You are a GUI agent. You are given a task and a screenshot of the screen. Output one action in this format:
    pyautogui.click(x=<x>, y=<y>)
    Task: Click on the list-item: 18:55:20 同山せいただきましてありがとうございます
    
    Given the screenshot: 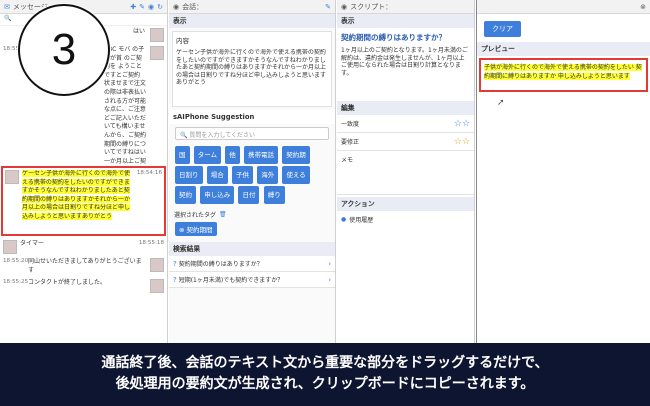 What is the action you would take?
    pyautogui.click(x=83, y=266)
    